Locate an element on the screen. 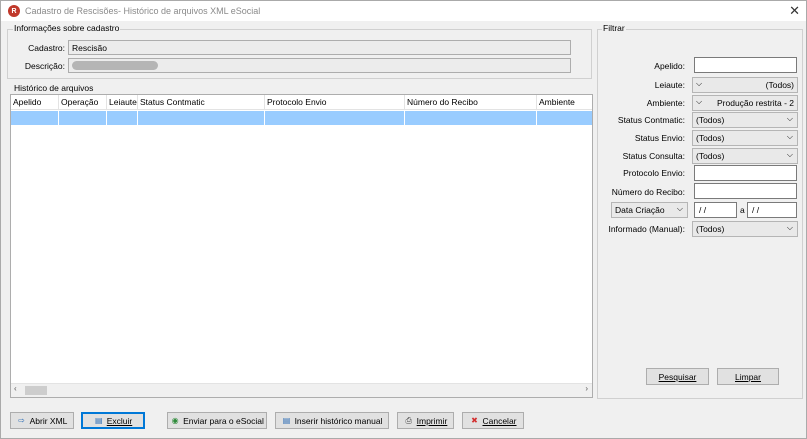  status-consulta-select: (Todos) ⌵ is located at coordinates (745, 156).